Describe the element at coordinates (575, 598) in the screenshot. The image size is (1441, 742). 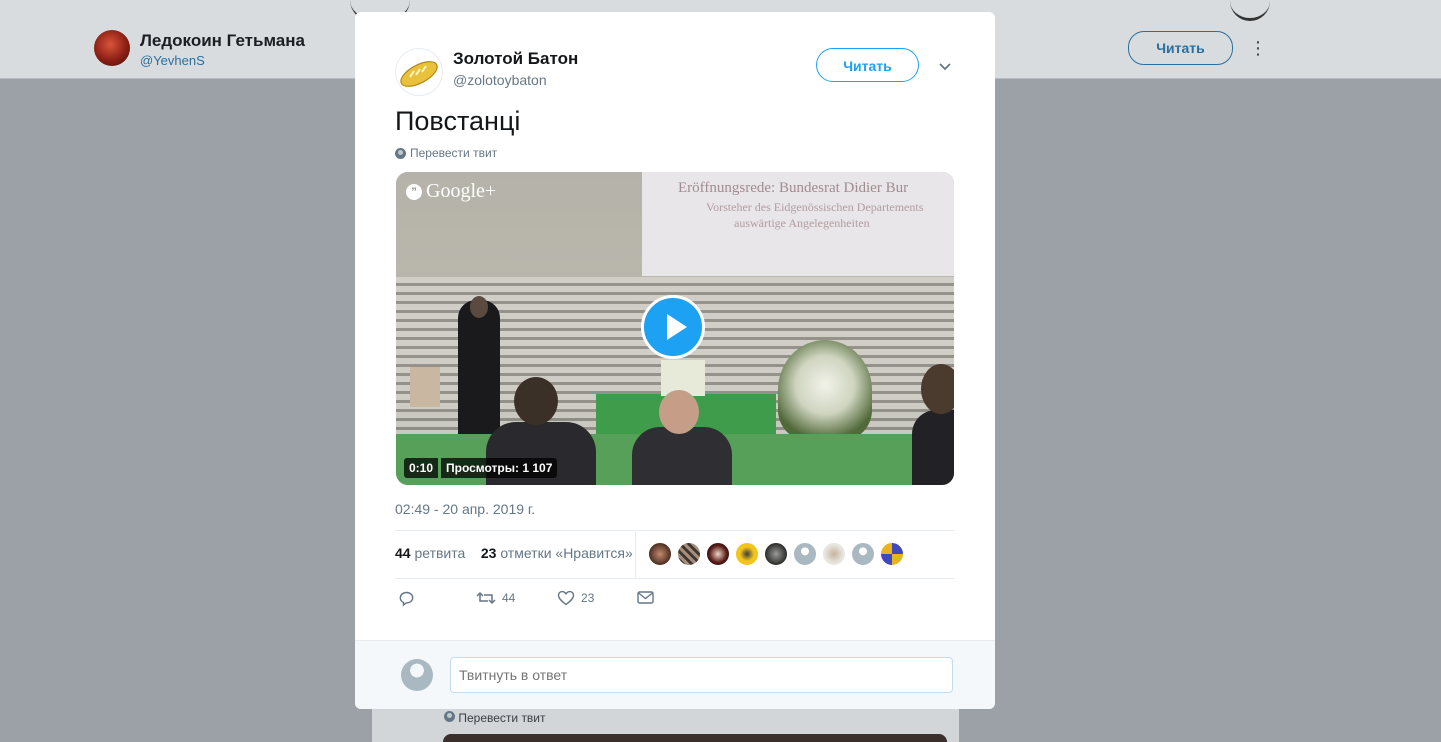
I see `like-button: 23` at that location.